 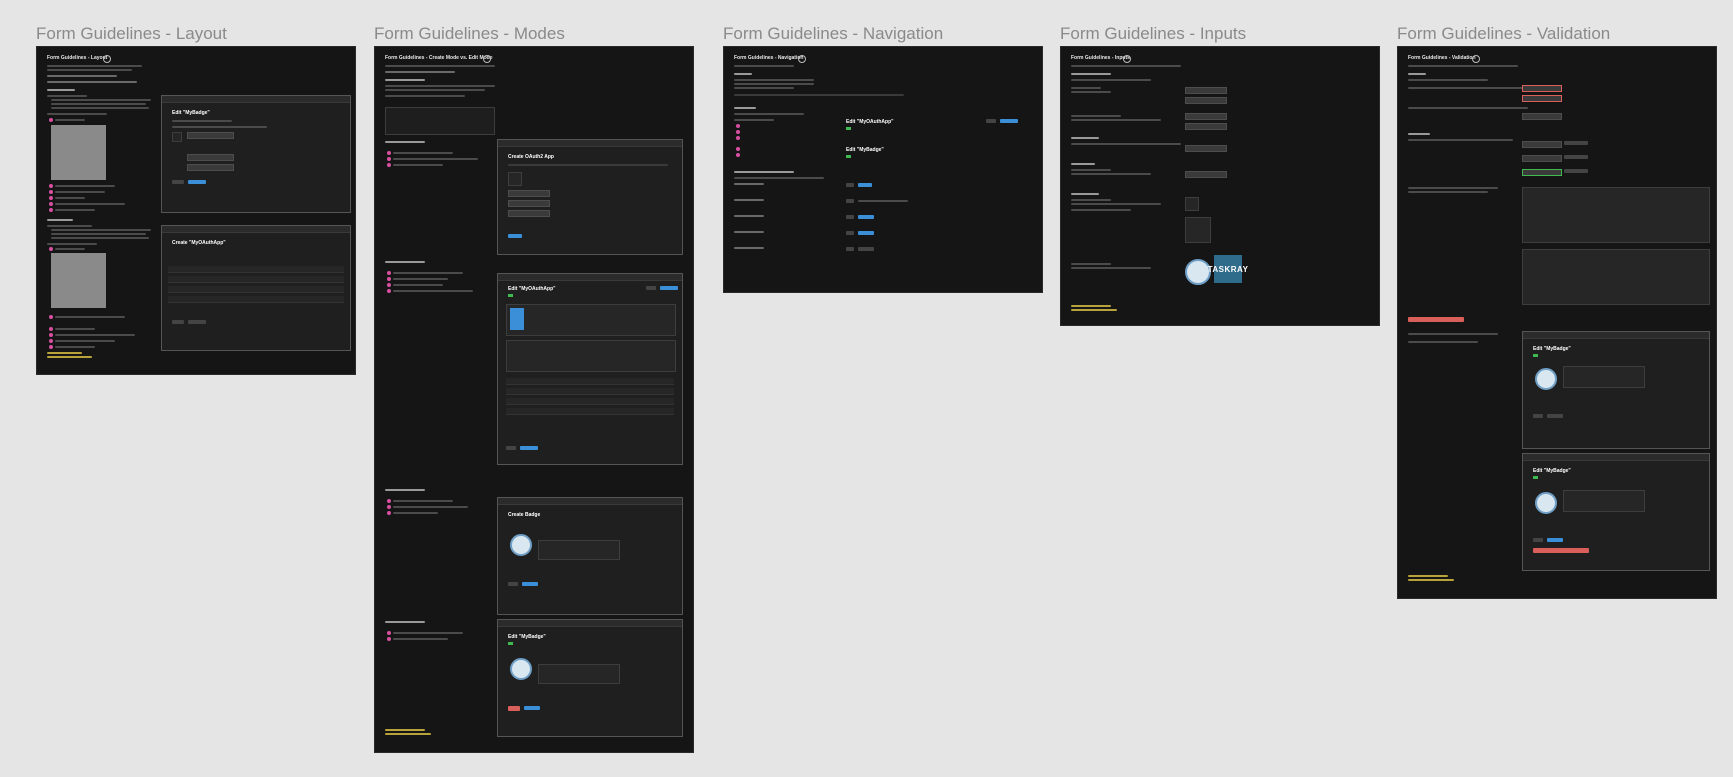 What do you see at coordinates (1503, 34) in the screenshot?
I see `frame-label-validation: Form Guidelines - Validation` at bounding box center [1503, 34].